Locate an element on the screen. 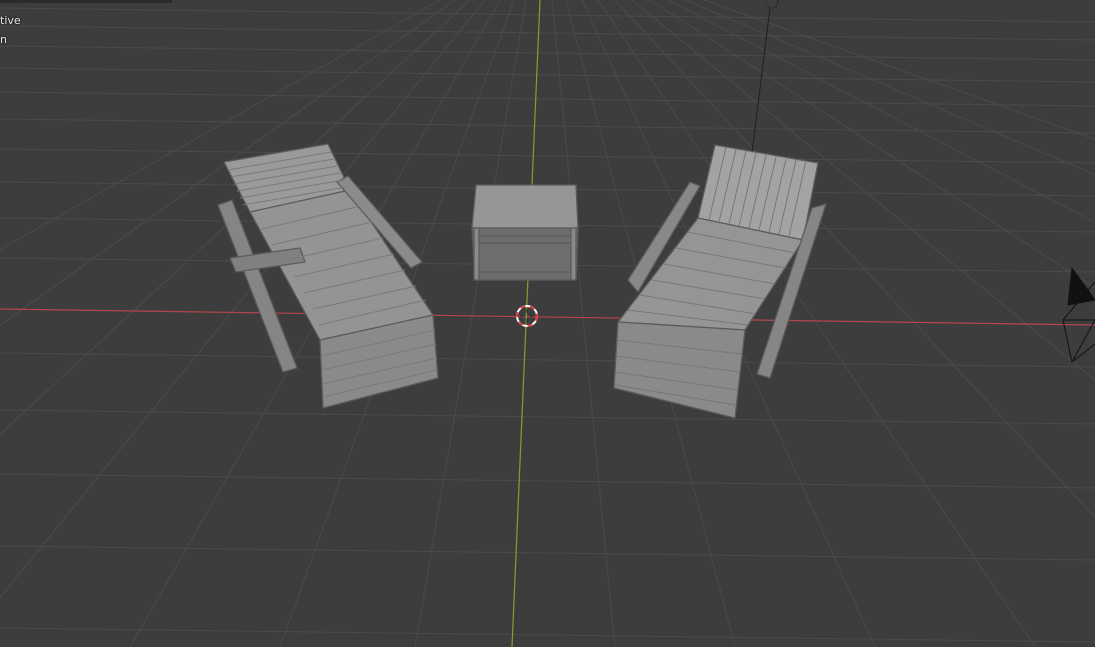 The width and height of the screenshot is (1095, 647). x-axis-line is located at coordinates (547, 317).